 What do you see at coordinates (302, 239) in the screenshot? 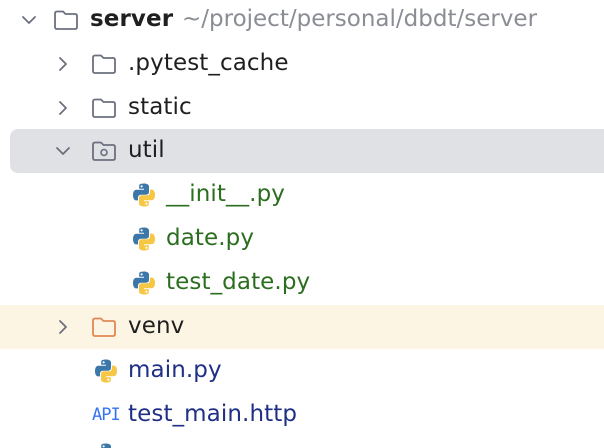
I see `tree-row-date-py: date.py` at bounding box center [302, 239].